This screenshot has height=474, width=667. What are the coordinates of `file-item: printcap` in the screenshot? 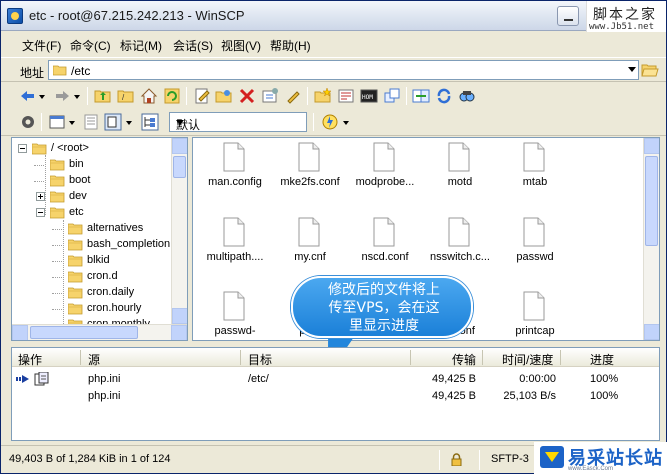 It's located at (535, 314).